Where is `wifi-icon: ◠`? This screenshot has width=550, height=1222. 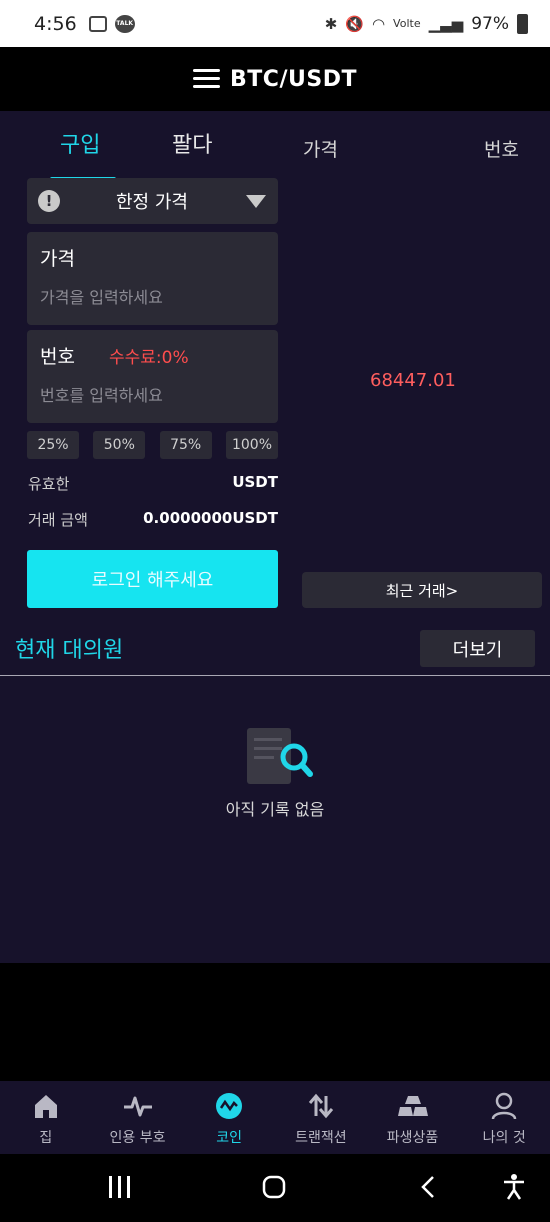 wifi-icon: ◠ is located at coordinates (378, 23).